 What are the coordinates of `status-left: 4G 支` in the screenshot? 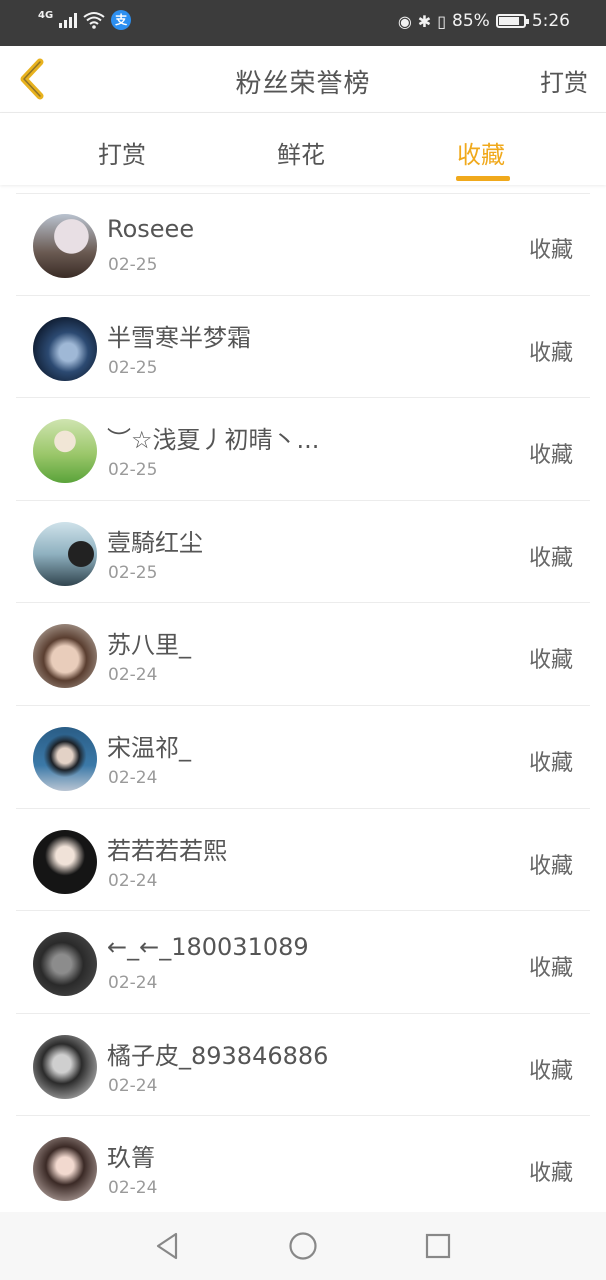 It's located at (85, 19).